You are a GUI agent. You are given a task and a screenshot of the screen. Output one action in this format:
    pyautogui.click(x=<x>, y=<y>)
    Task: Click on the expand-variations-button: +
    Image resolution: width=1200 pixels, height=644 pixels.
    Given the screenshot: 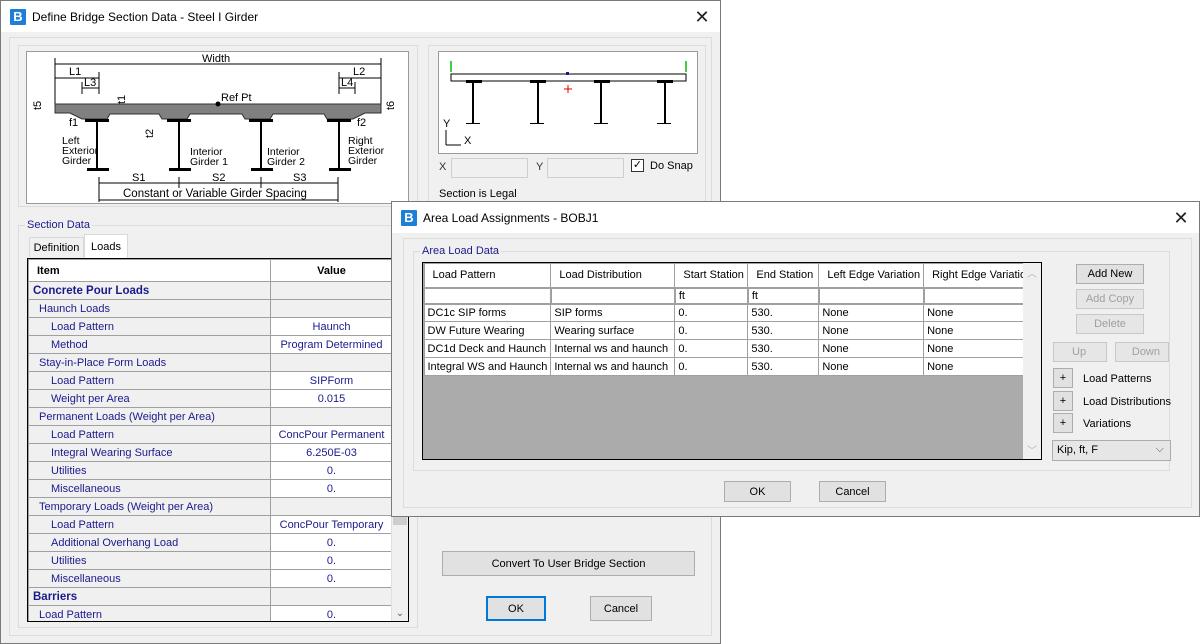 What is the action you would take?
    pyautogui.click(x=1063, y=423)
    